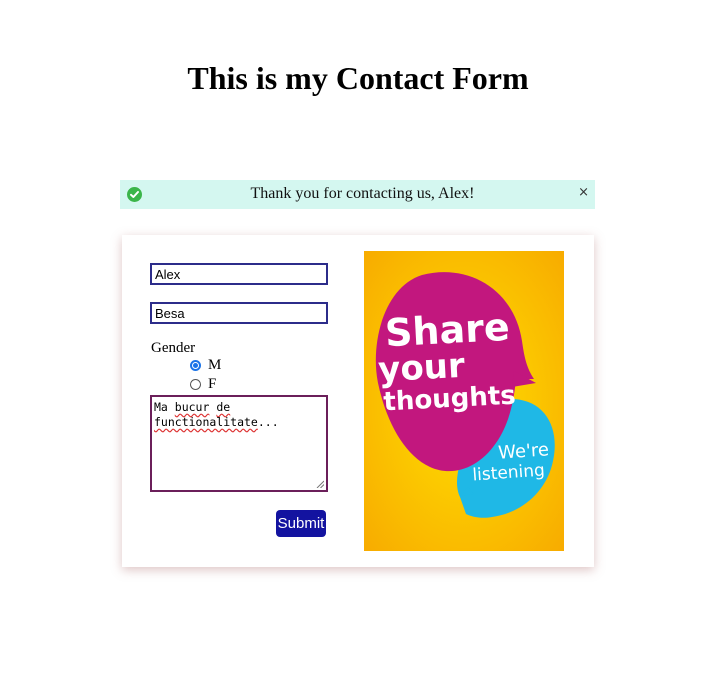 The width and height of the screenshot is (720, 680). I want to click on last-name-input, so click(239, 313).